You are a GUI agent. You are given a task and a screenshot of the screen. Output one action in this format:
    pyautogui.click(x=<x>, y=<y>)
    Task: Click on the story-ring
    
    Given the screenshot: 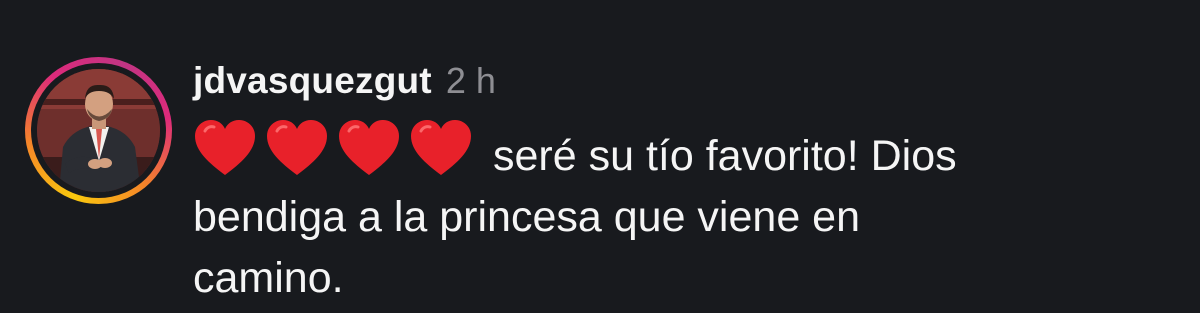 What is the action you would take?
    pyautogui.click(x=98, y=130)
    